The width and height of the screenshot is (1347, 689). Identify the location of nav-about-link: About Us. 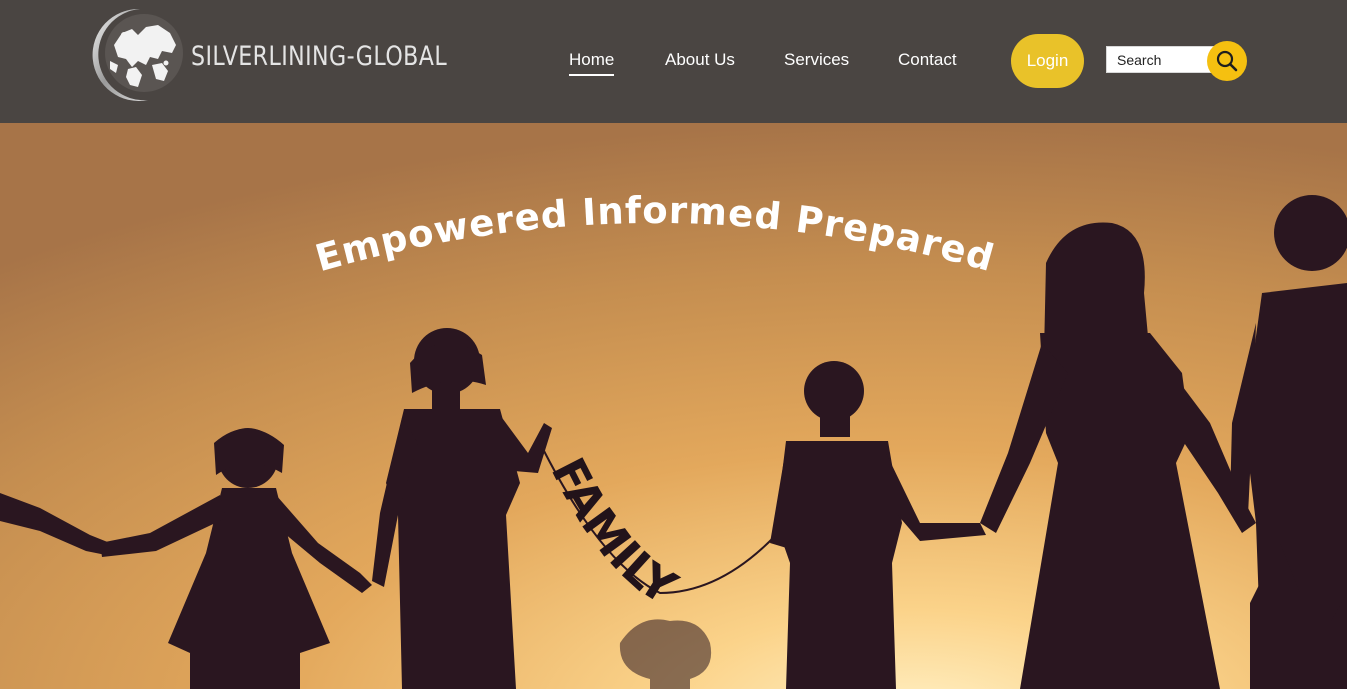
(700, 61).